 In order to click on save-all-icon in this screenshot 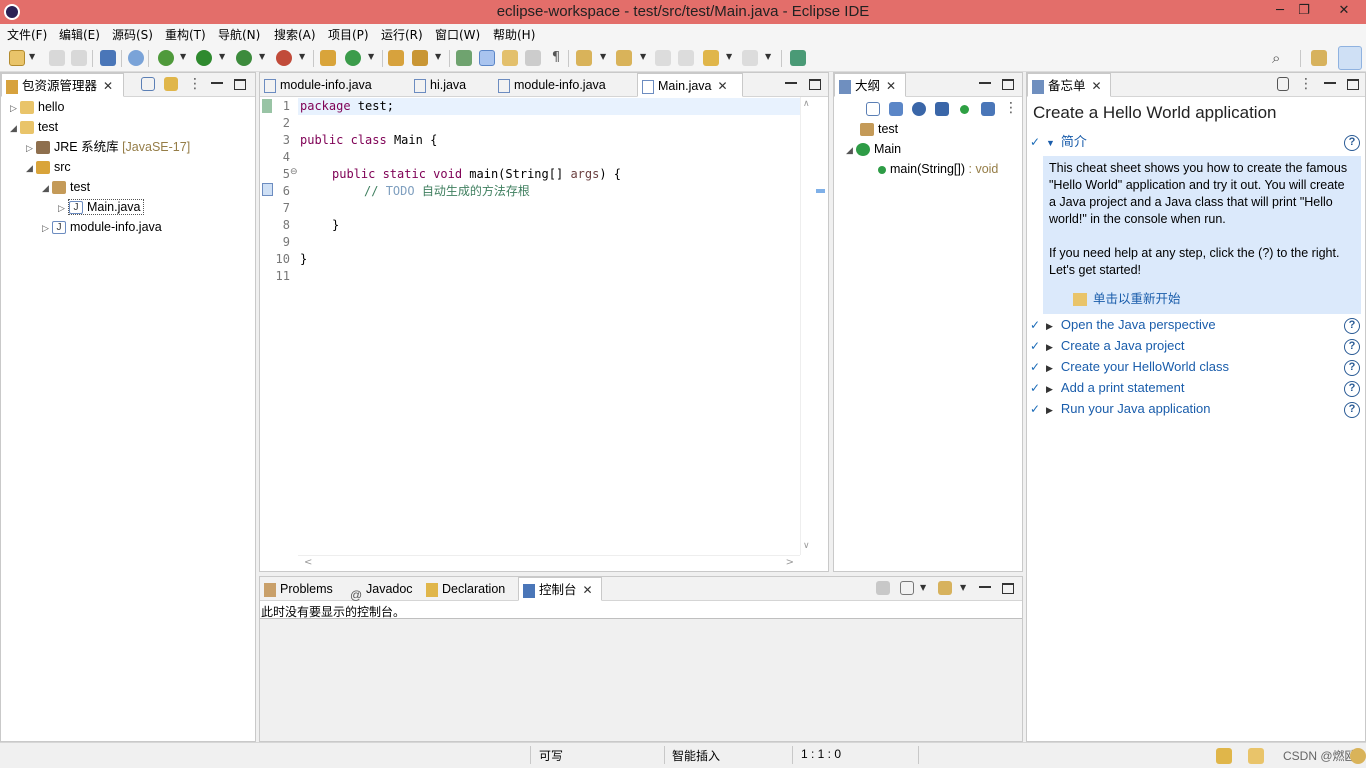, I will do `click(79, 58)`.